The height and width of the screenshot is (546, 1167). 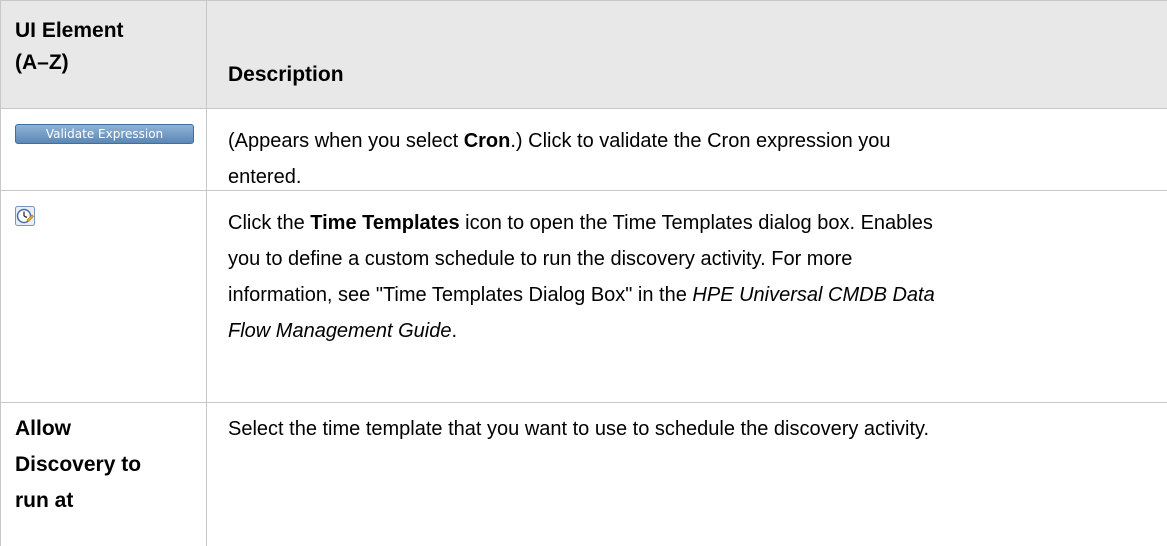 I want to click on ui-element-name: Allow Discovery to run at, so click(x=105, y=465).